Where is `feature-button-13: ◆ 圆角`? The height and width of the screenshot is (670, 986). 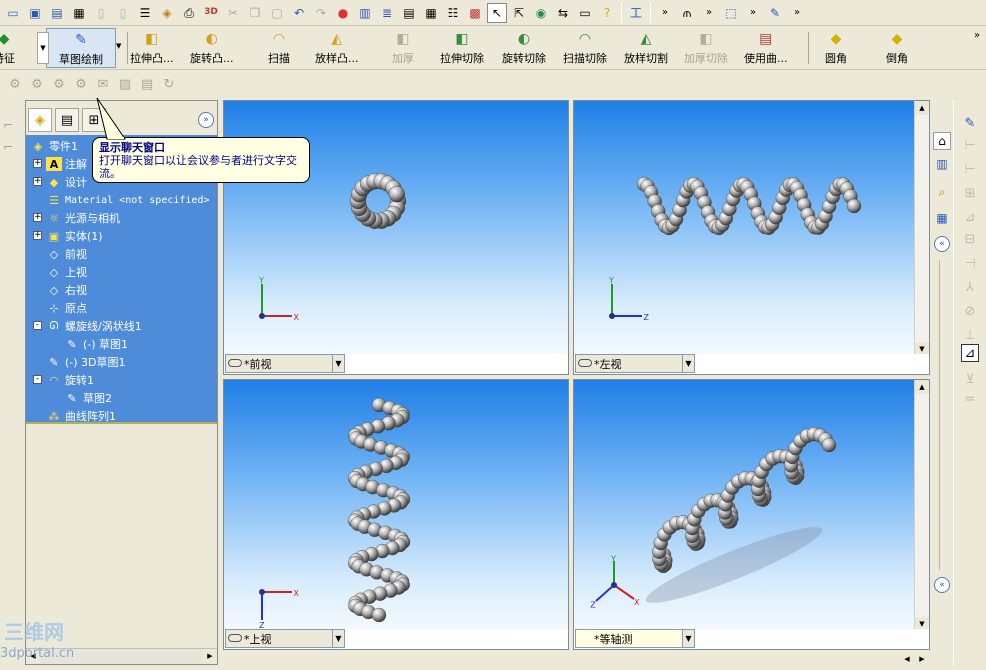 feature-button-13: ◆ 圆角 is located at coordinates (836, 48).